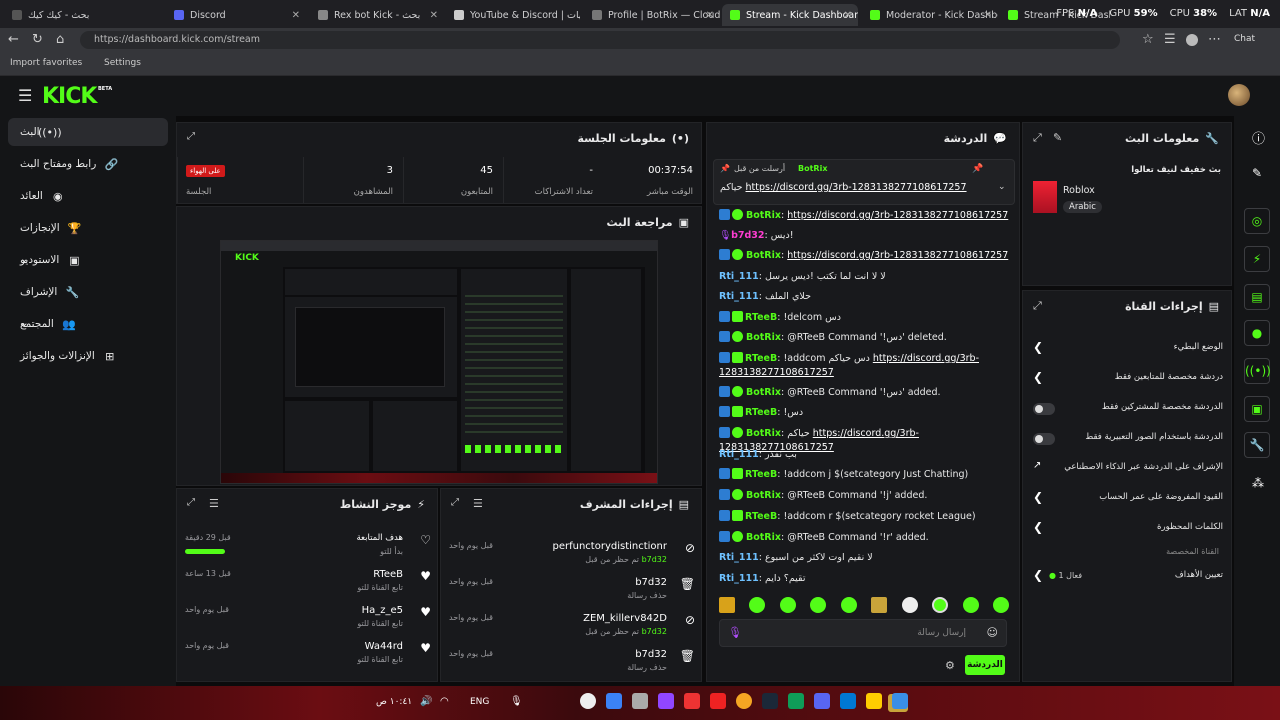 This screenshot has height=720, width=1280. Describe the element at coordinates (1257, 333) in the screenshot. I see `rail-chat-button: ●` at that location.